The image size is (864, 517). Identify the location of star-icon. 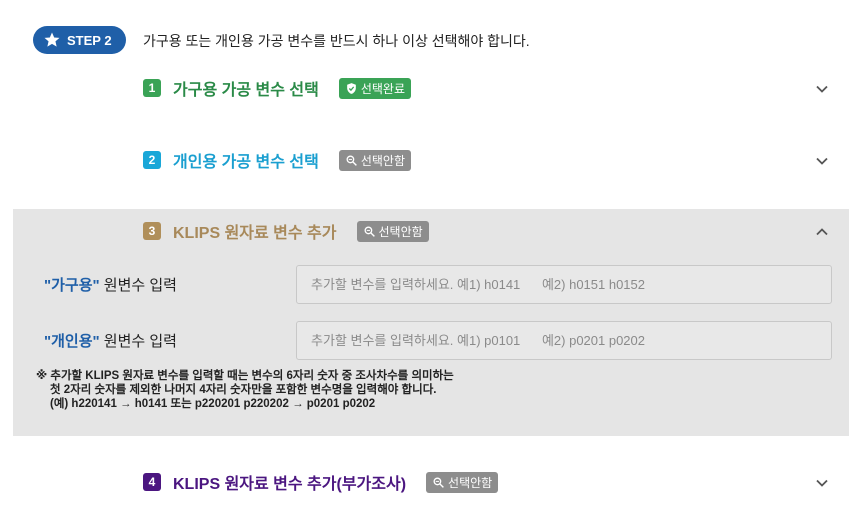
(52, 39).